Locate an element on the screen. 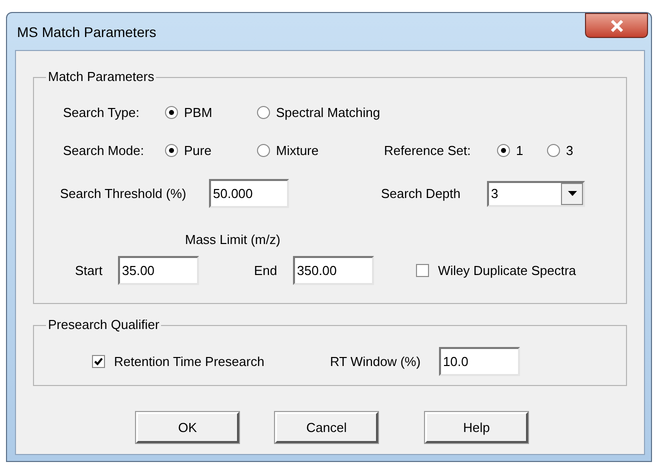  caret-icon is located at coordinates (572, 193).